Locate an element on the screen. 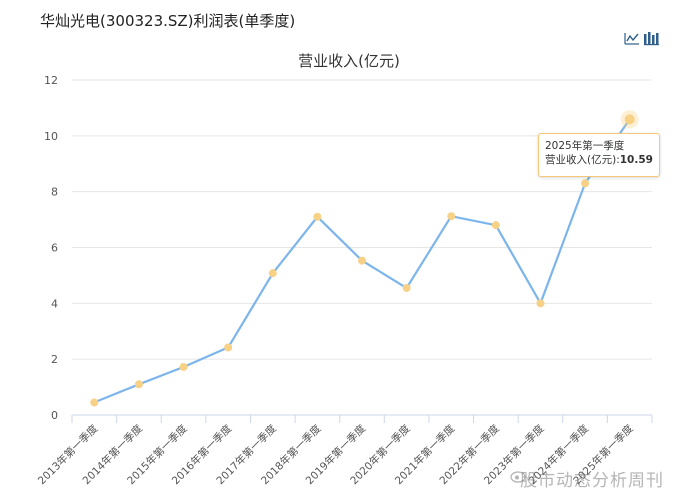  chart-title: 营业收入(亿元) is located at coordinates (349, 61).